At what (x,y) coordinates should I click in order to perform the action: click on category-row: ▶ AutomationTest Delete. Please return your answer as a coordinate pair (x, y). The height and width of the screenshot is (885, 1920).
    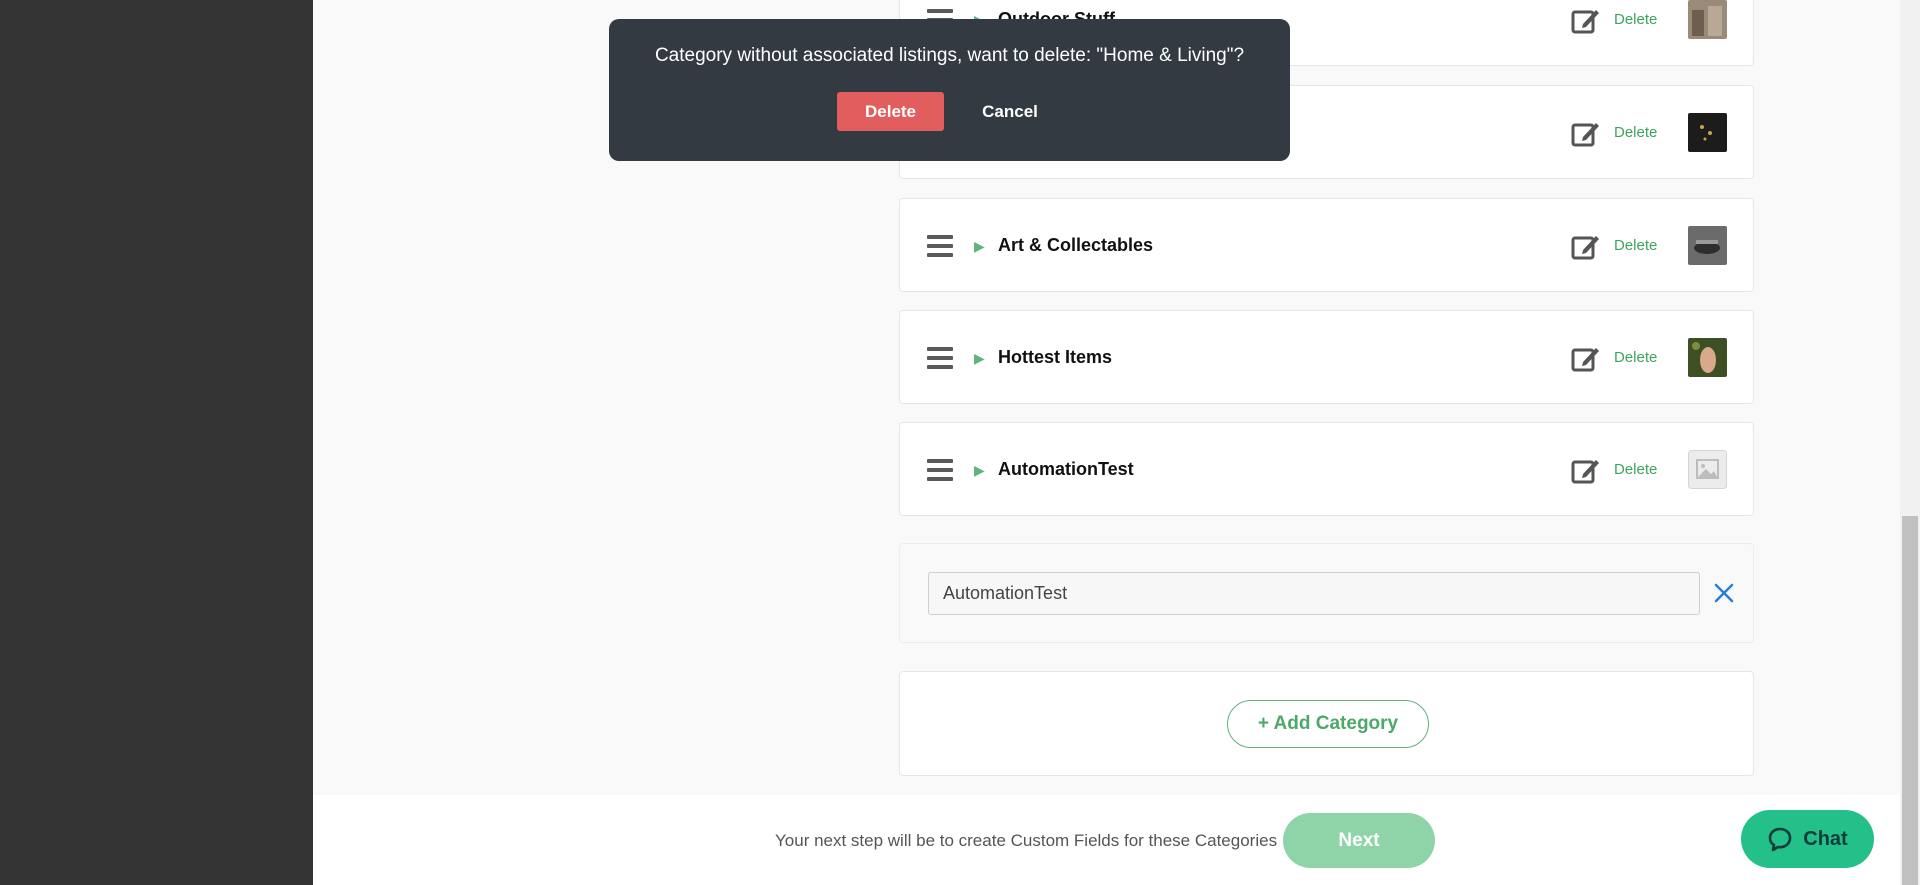
    Looking at the image, I should click on (1326, 469).